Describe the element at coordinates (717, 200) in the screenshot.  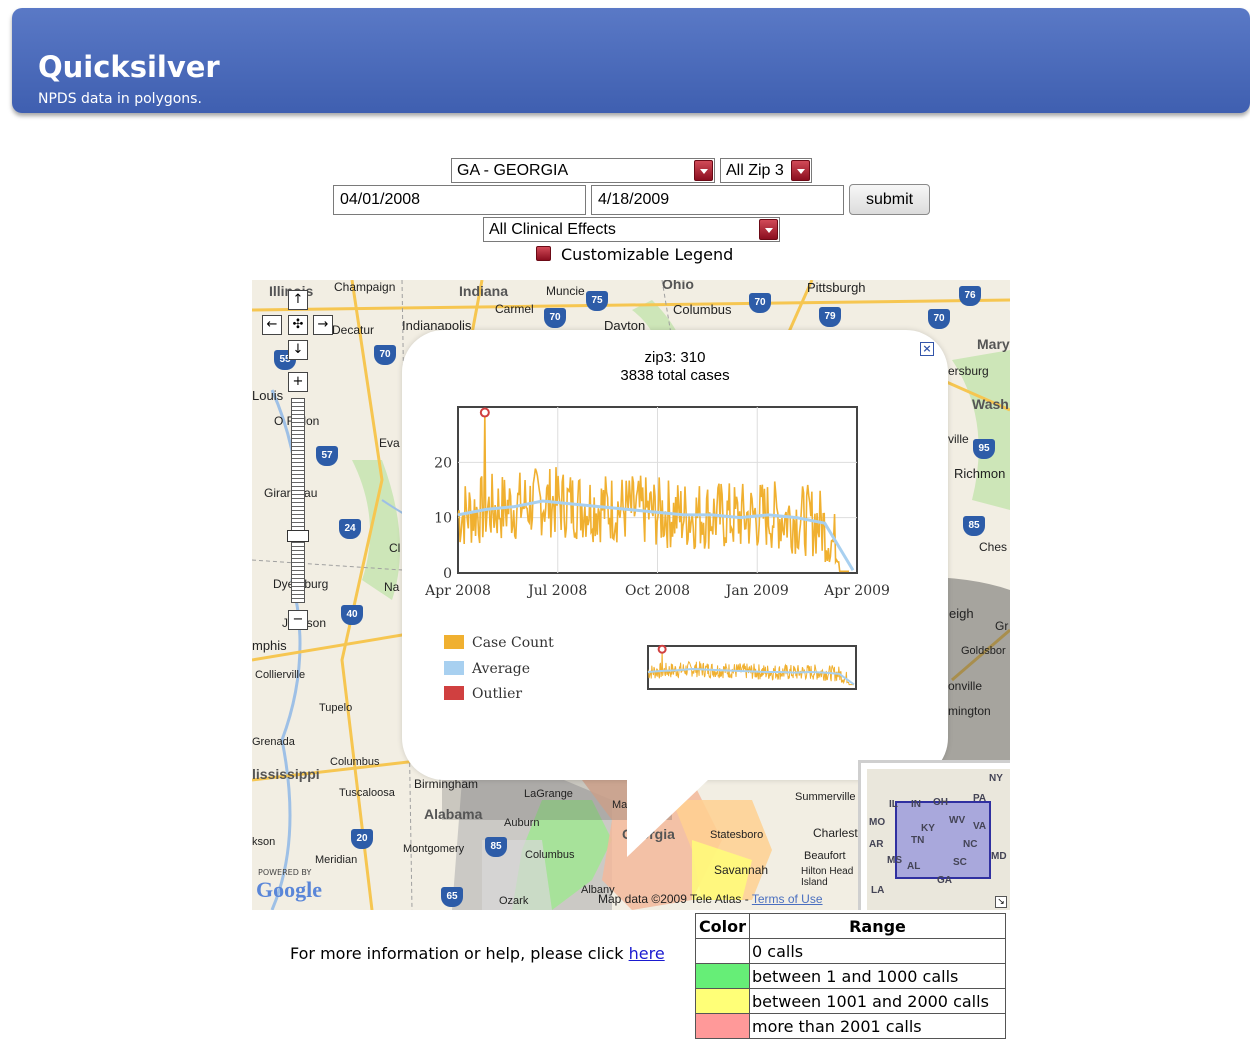
I see `end-date-input: 4/18/2009` at that location.